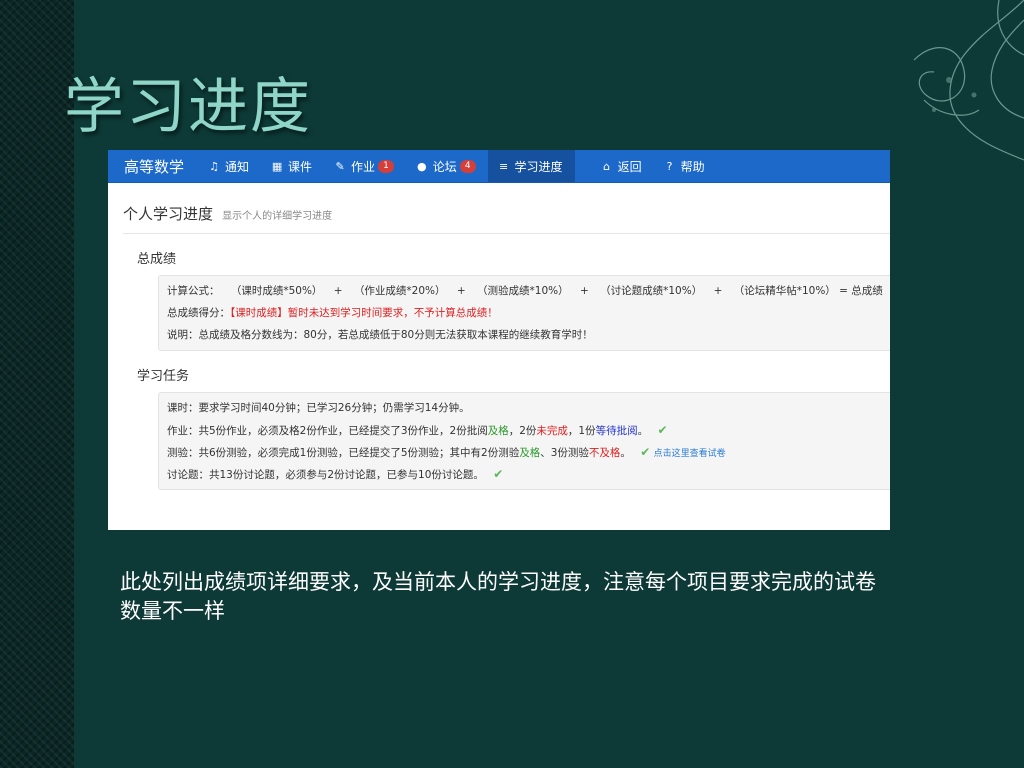 This screenshot has width=1024, height=768. I want to click on page-title: 个人学习进度, so click(168, 214).